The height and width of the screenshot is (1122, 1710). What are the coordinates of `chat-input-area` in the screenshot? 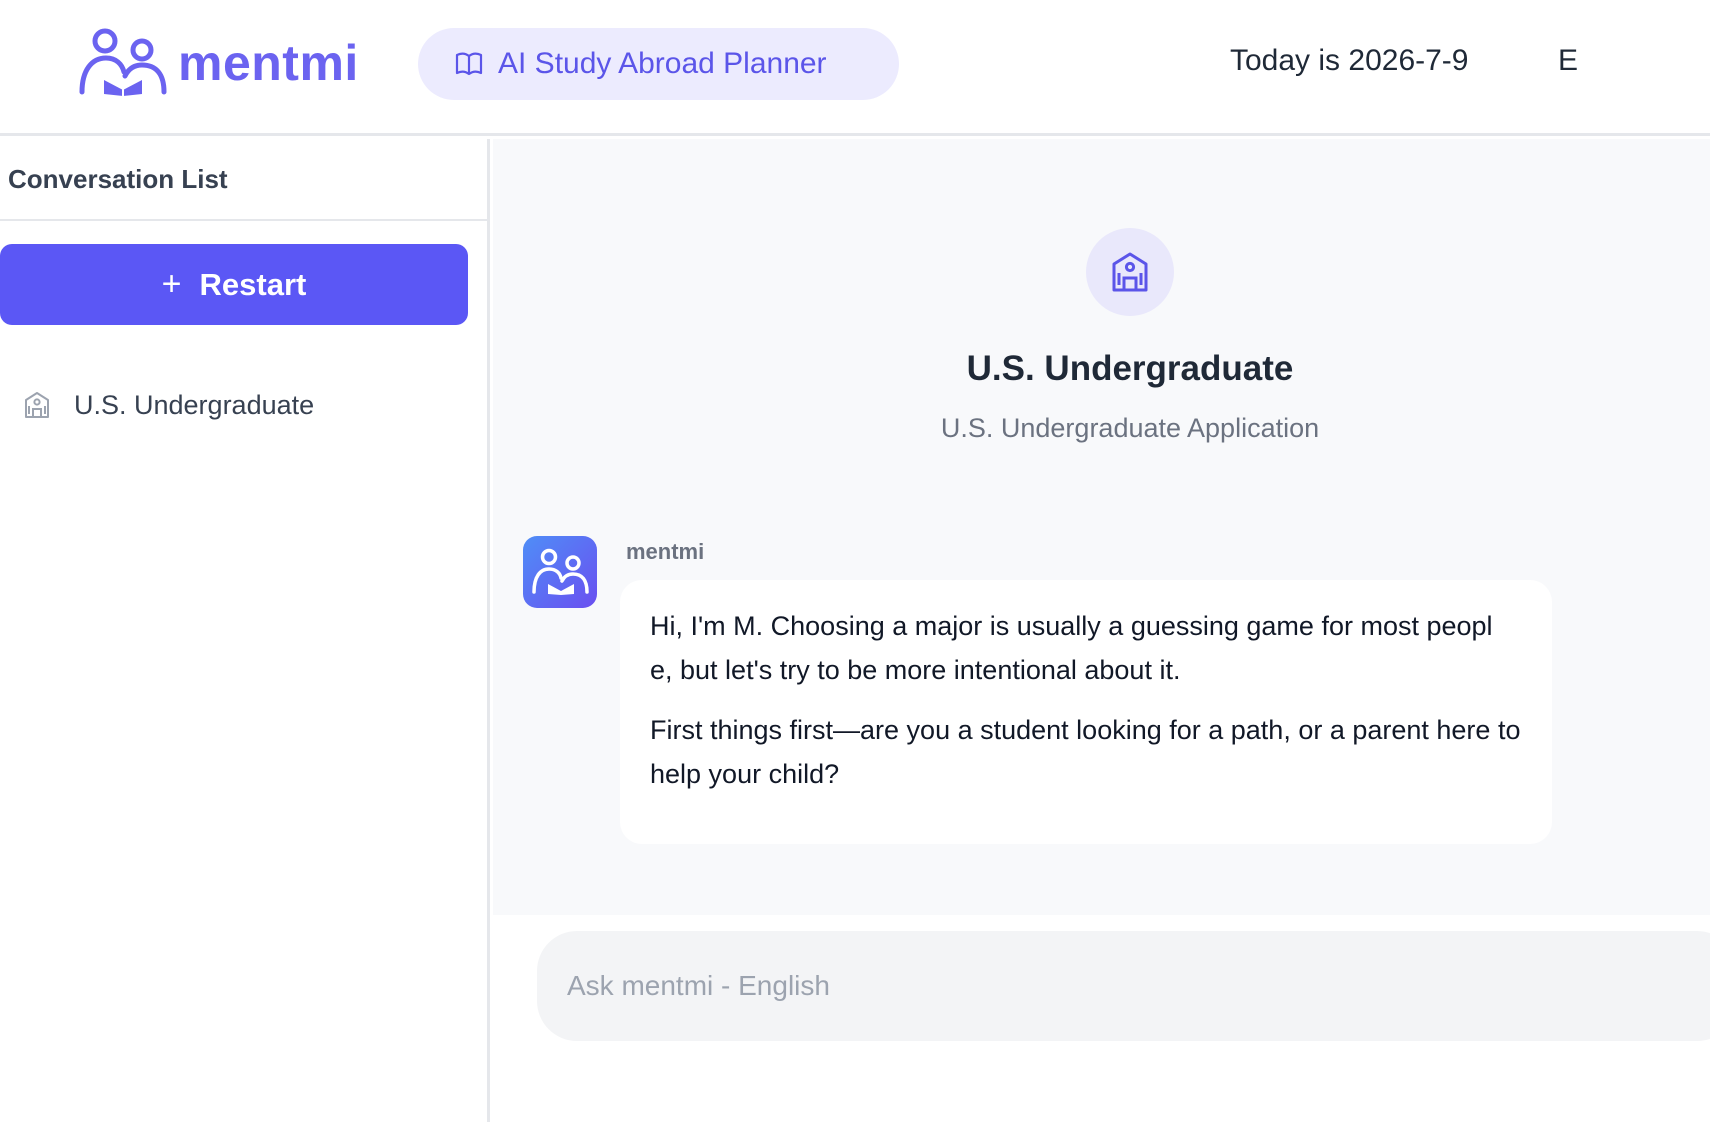 It's located at (1101, 1018).